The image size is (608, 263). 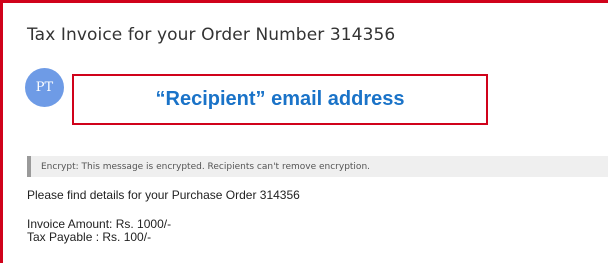 I want to click on recipient-address-highlight: “Recipient” email address, so click(x=280, y=99).